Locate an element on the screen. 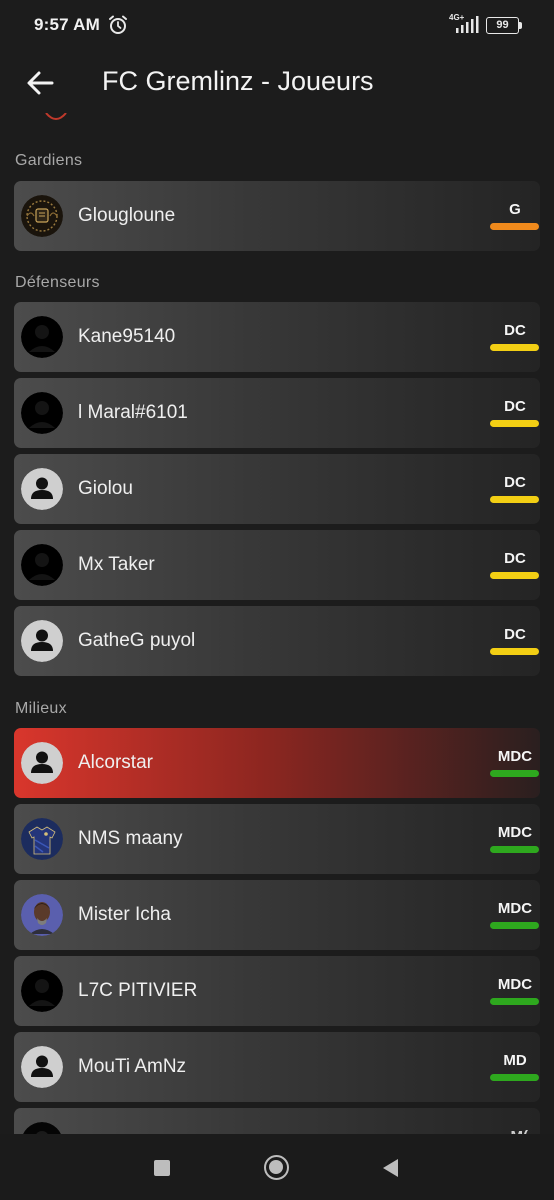 This screenshot has width=554, height=1200. home-icon is located at coordinates (276, 1167).